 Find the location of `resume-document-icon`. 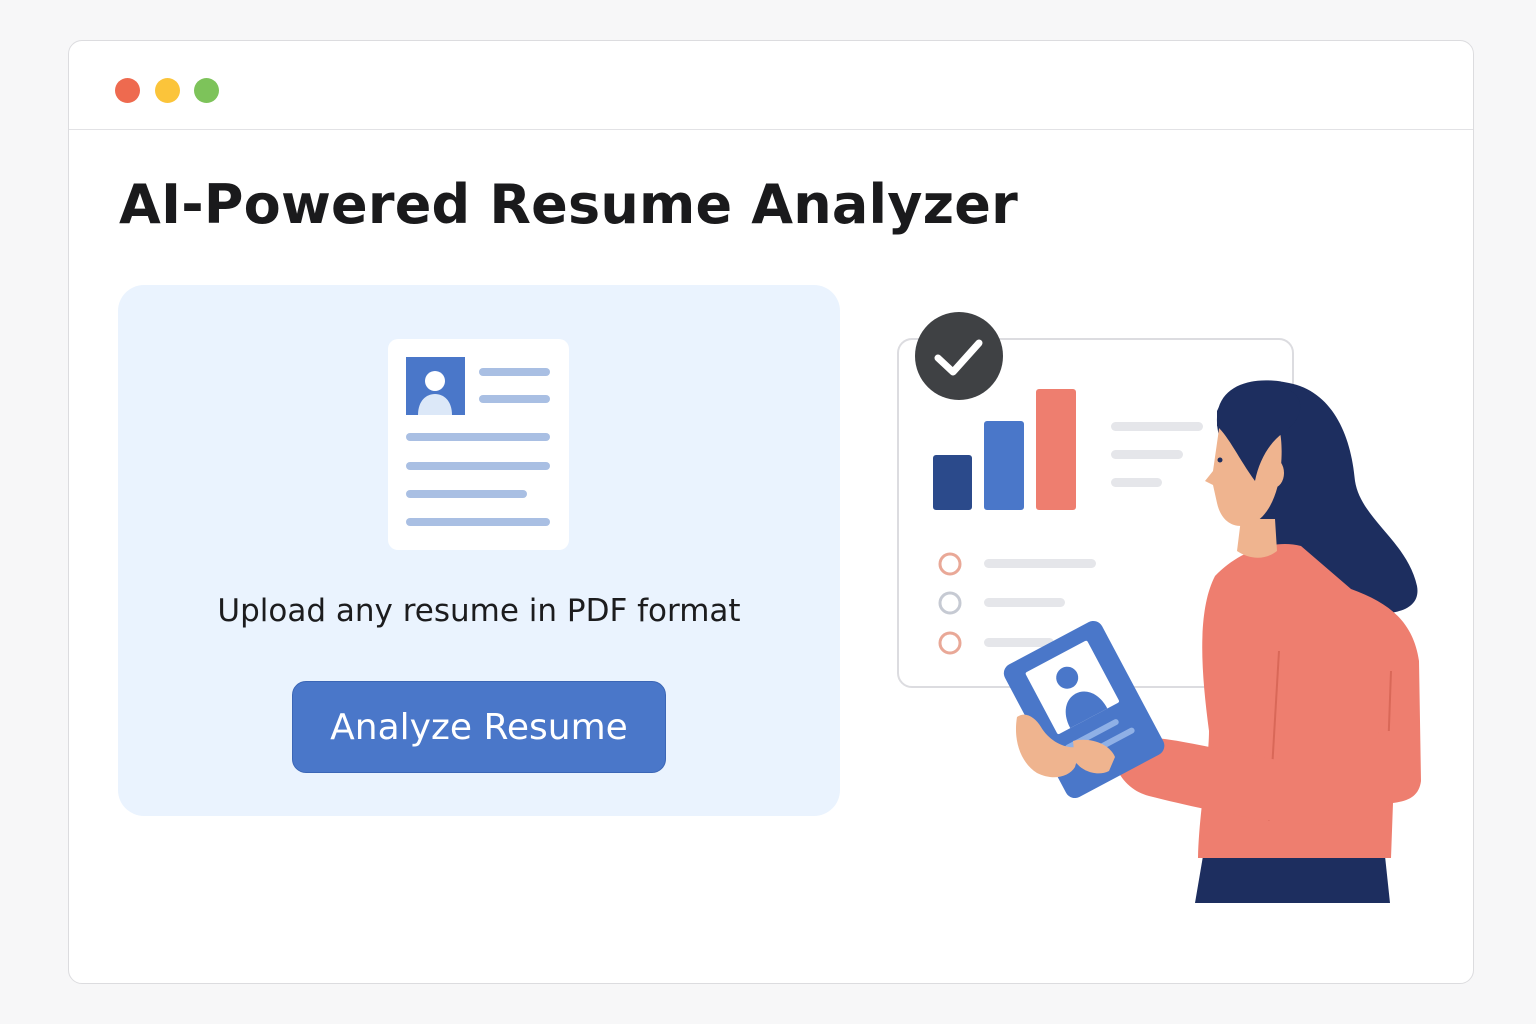

resume-document-icon is located at coordinates (478, 444).